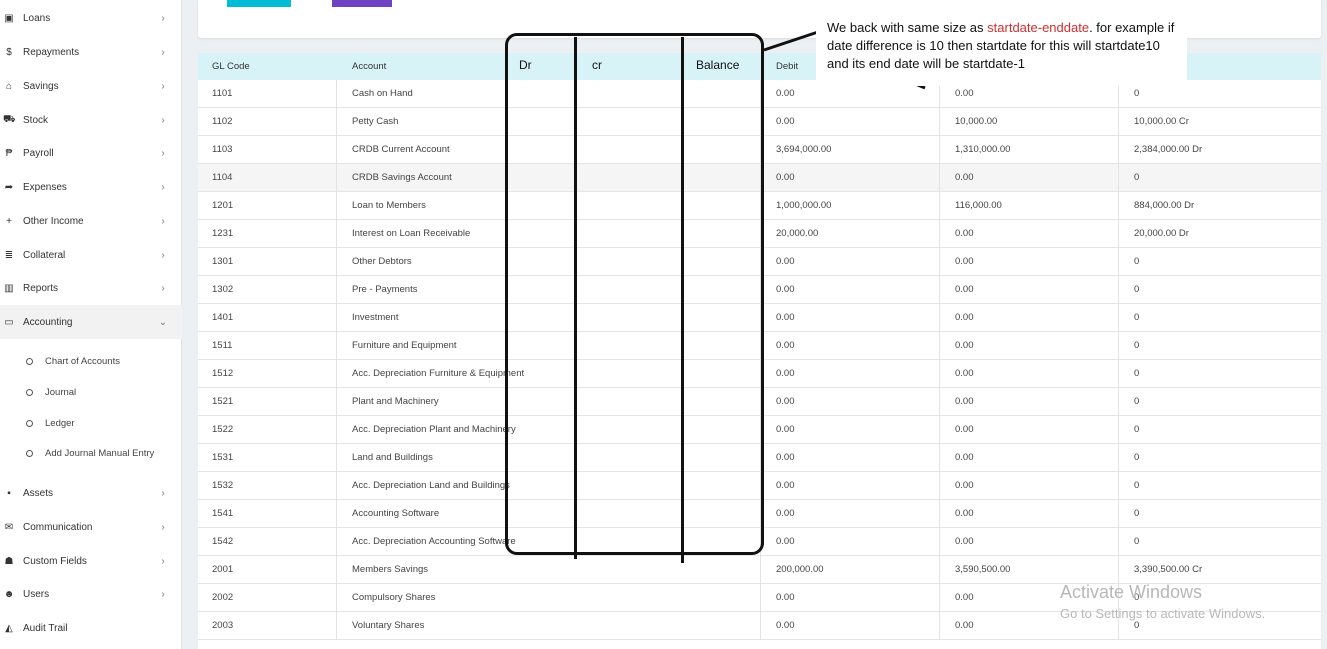 This screenshot has height=649, width=1327. I want to click on sidebar-item-label: Custom Fields, so click(55, 561).